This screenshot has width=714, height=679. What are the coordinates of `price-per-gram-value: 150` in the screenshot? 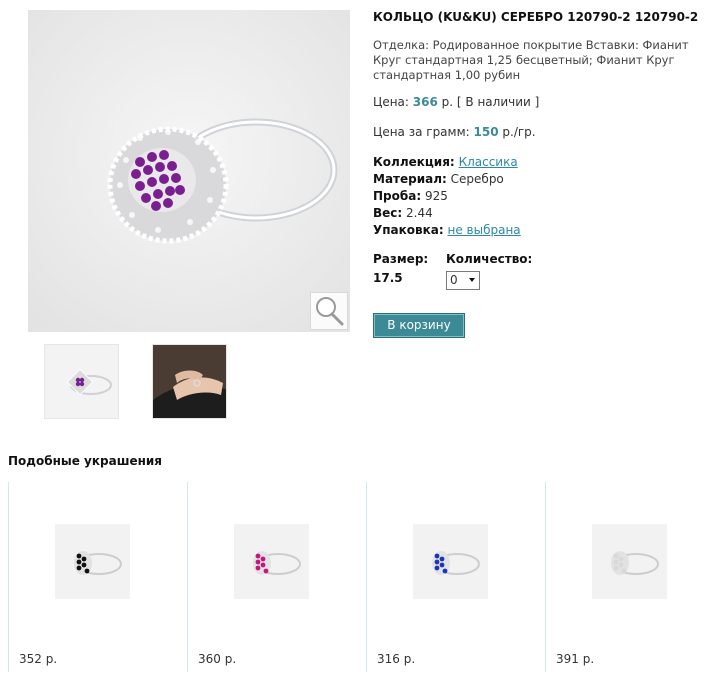 It's located at (486, 132).